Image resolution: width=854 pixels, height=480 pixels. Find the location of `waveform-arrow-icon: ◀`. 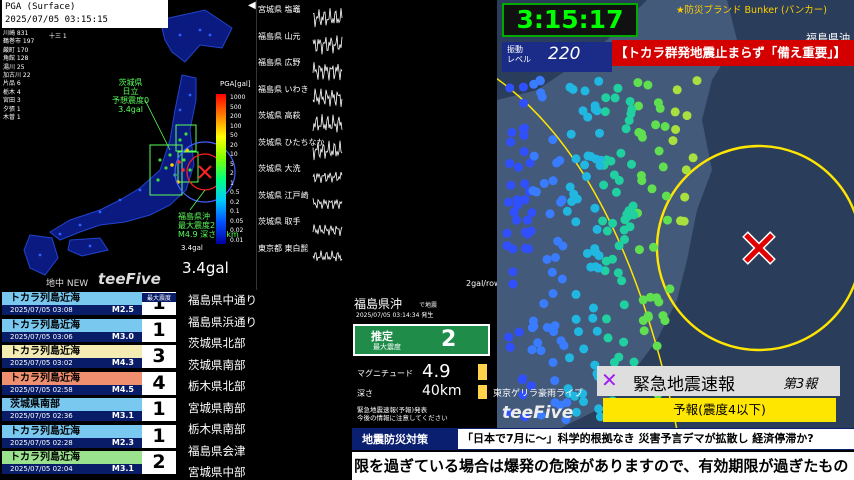

waveform-arrow-icon: ◀ is located at coordinates (252, 5).